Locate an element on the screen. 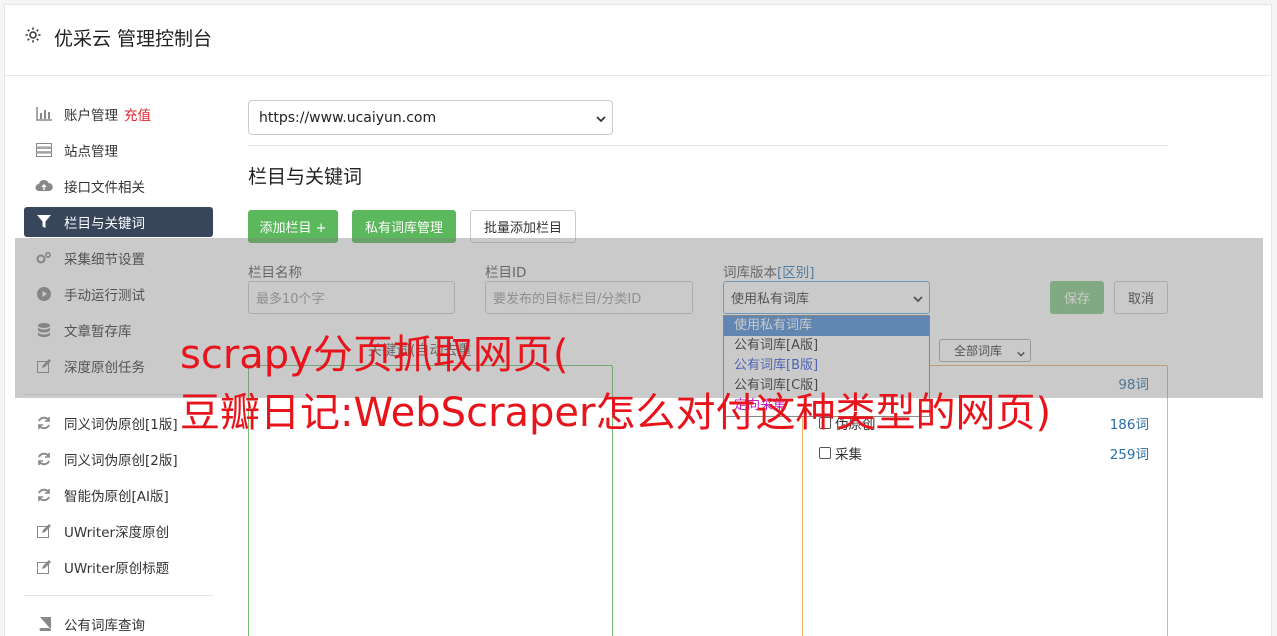 The height and width of the screenshot is (636, 1277). library-count: 186词 is located at coordinates (1129, 425).